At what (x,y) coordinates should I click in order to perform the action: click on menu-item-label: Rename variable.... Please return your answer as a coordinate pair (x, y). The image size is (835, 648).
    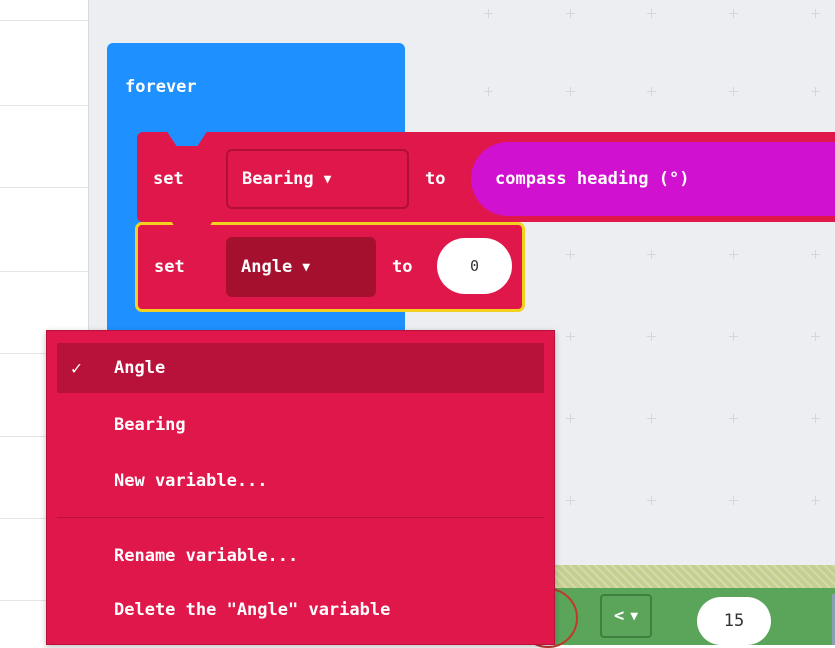
    Looking at the image, I should click on (206, 556).